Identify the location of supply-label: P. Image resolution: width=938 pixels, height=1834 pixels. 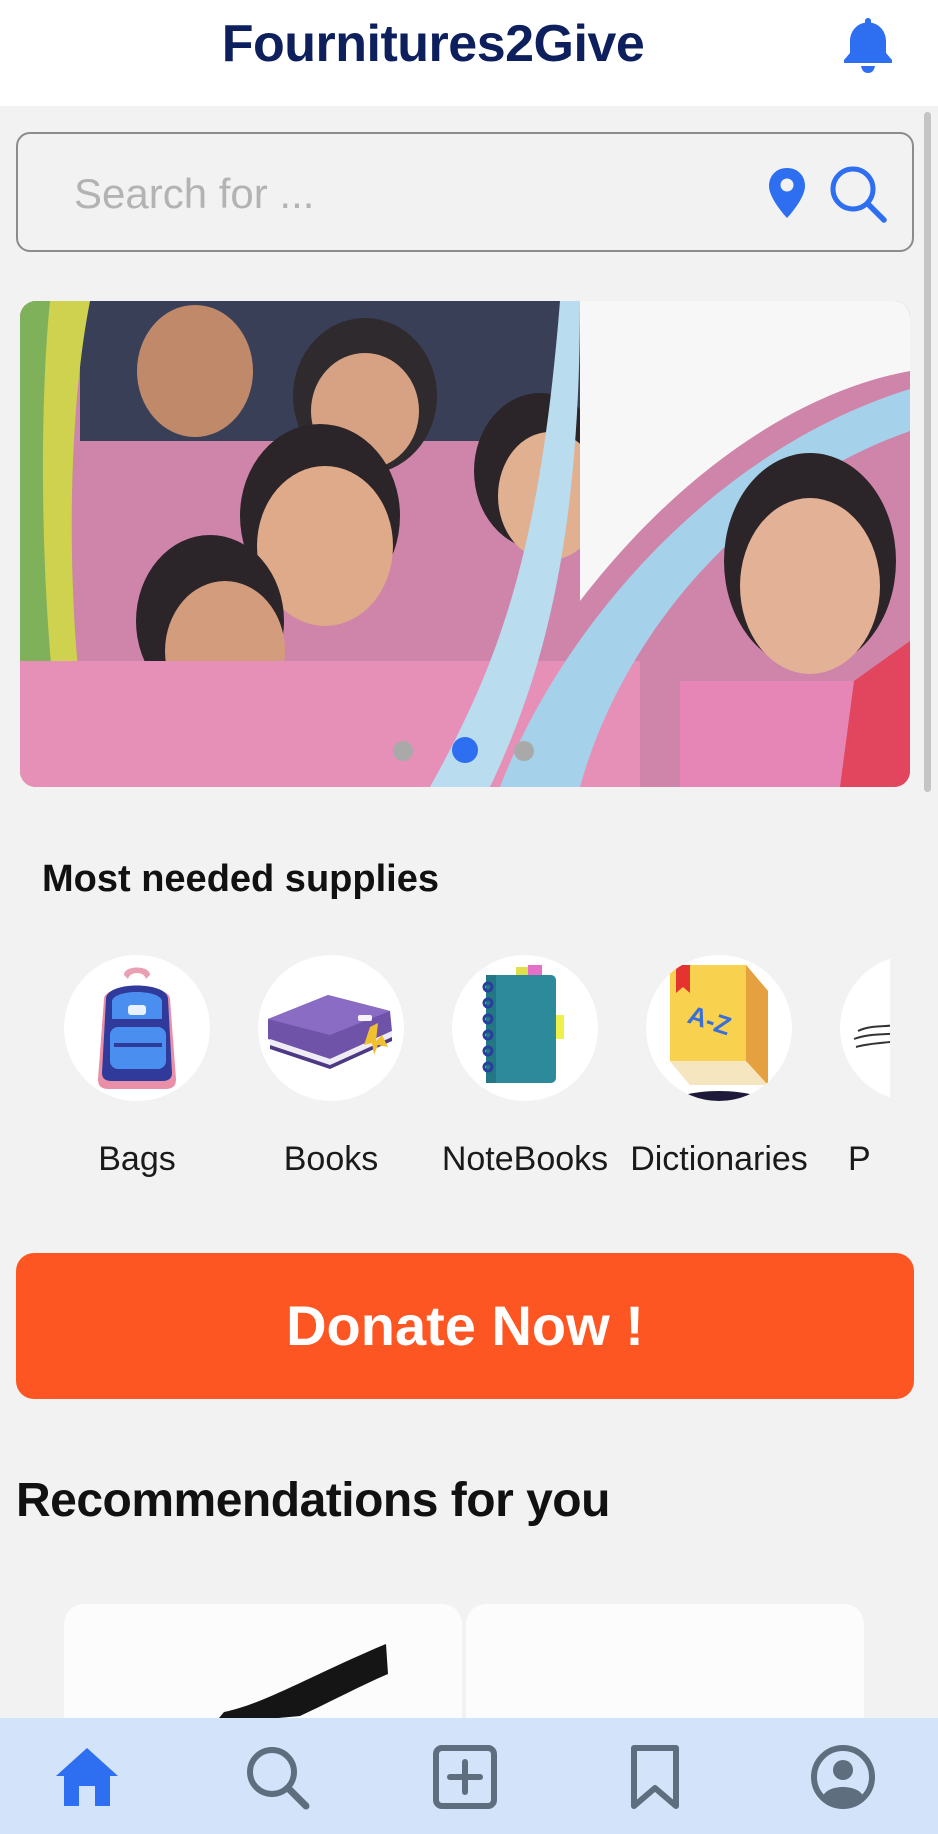
(859, 1159).